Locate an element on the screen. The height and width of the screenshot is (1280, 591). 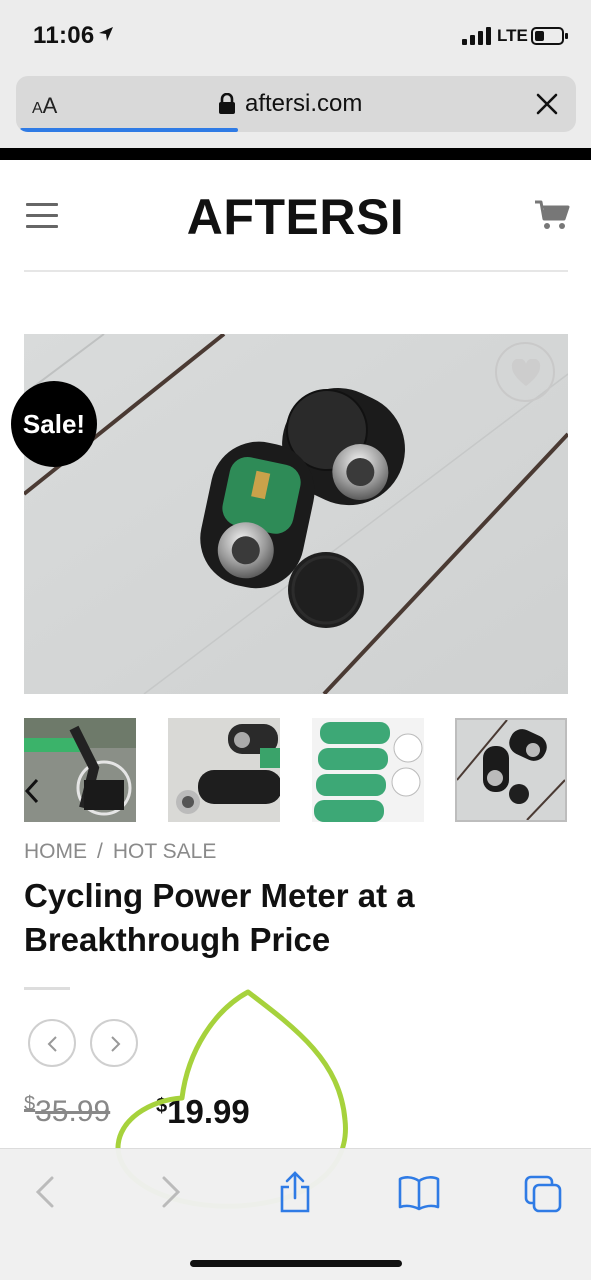
breadcrumb: HOME / HOT SALE is located at coordinates (120, 852).